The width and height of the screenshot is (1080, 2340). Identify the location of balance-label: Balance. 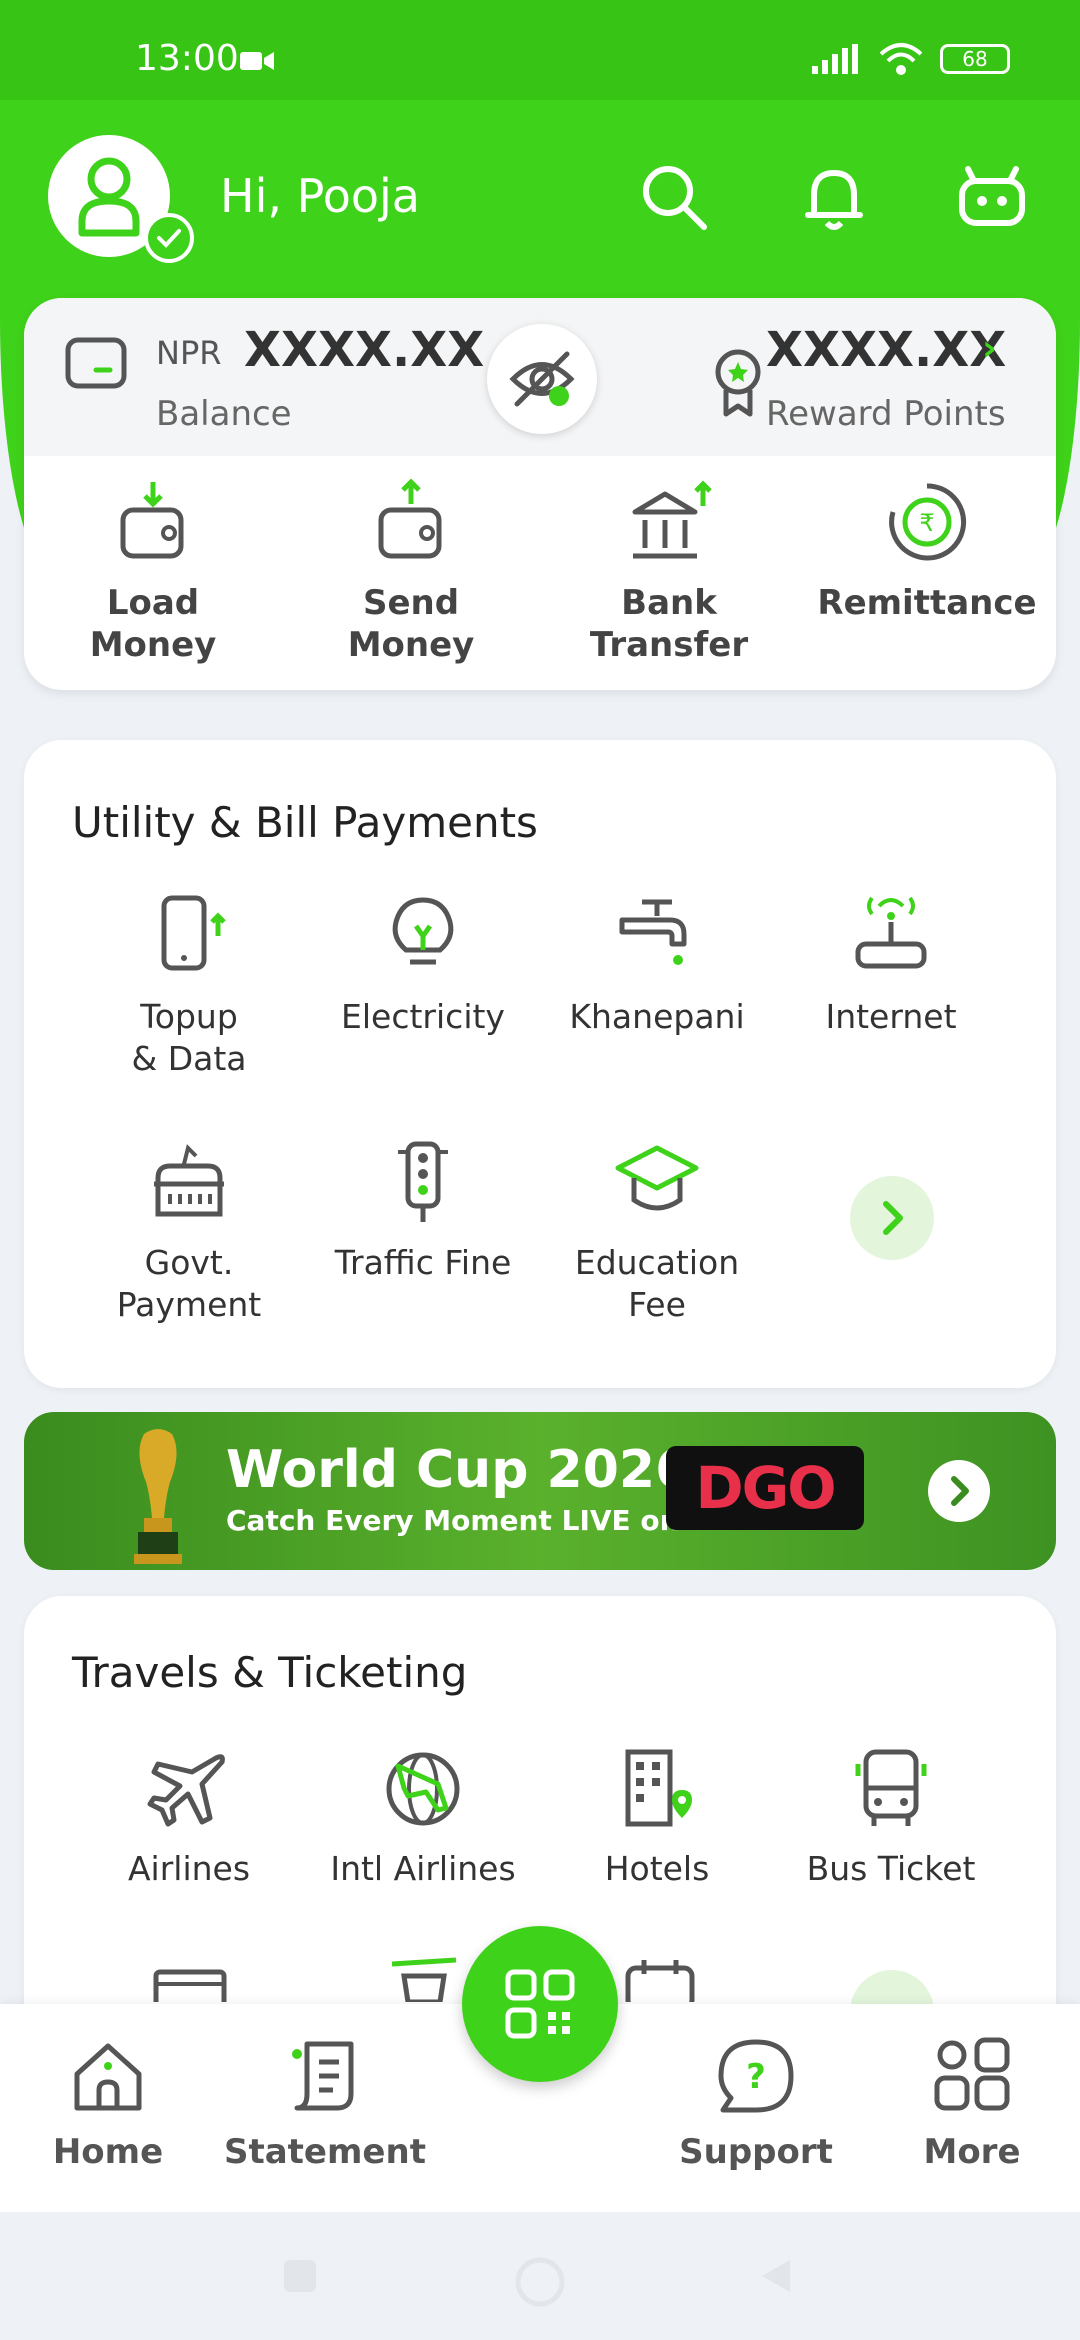
(224, 414).